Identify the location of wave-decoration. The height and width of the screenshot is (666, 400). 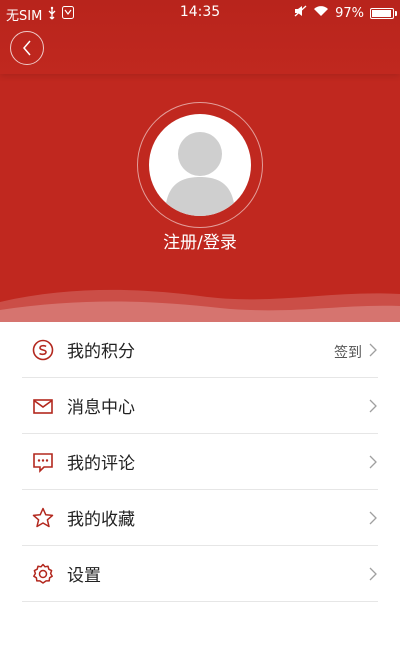
(200, 305).